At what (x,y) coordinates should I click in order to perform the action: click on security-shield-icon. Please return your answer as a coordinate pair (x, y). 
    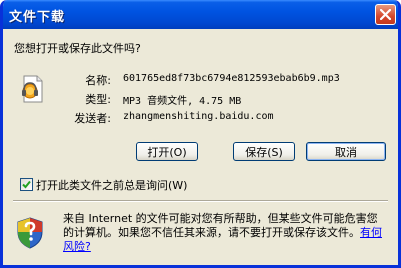
    Looking at the image, I should click on (30, 233).